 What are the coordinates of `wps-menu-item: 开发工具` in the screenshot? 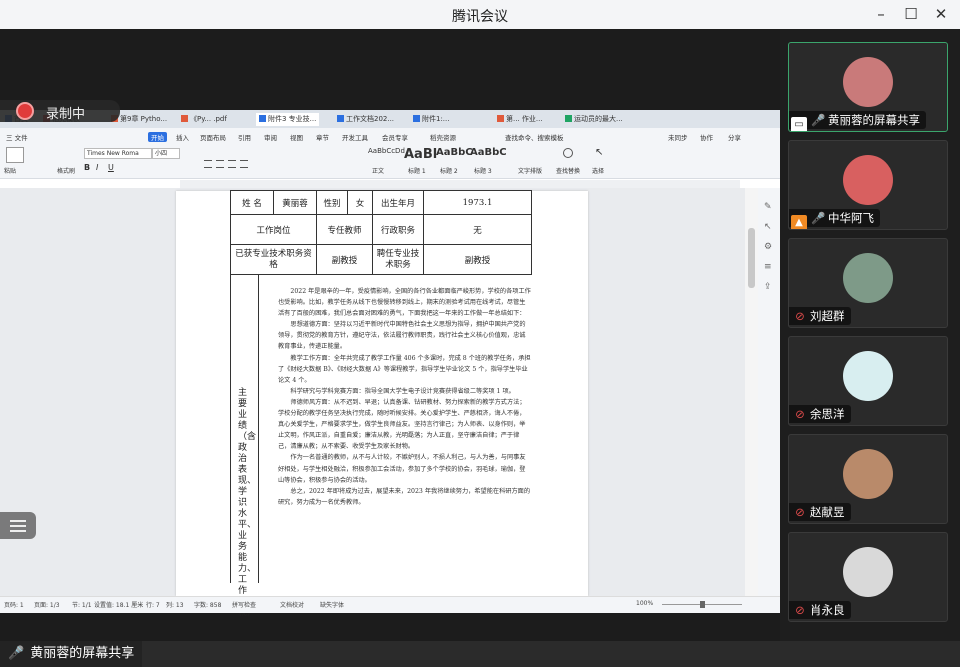 It's located at (355, 137).